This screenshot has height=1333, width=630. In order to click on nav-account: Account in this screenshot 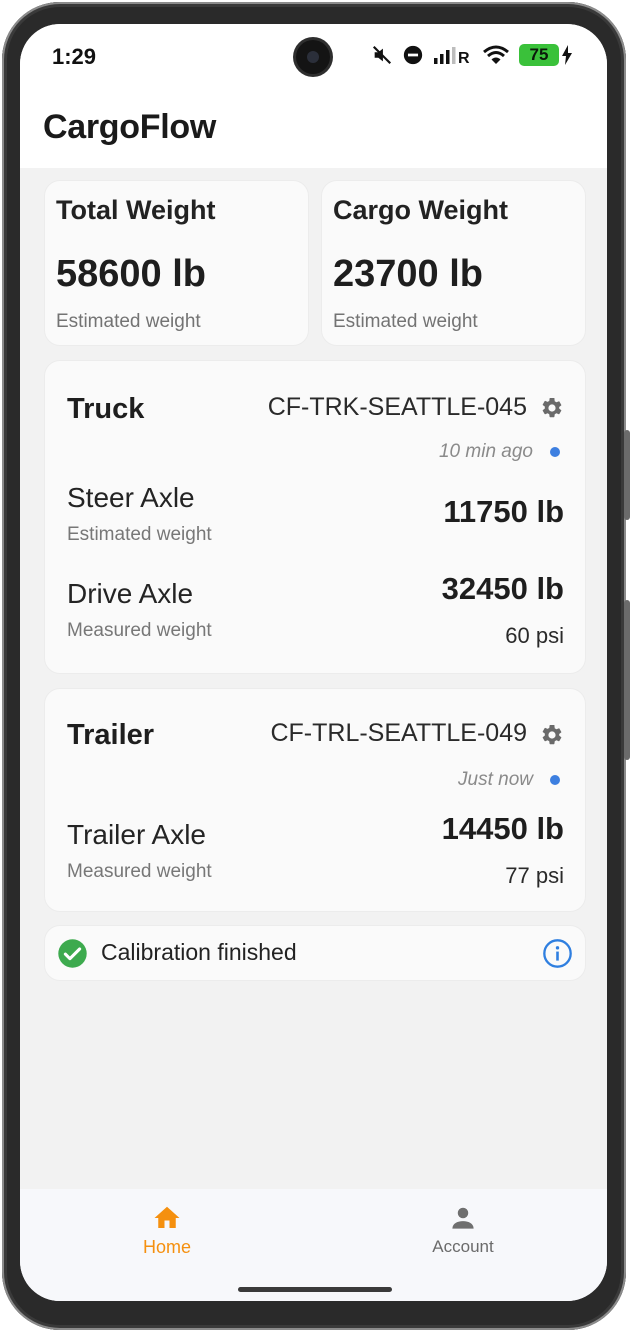, I will do `click(463, 1230)`.